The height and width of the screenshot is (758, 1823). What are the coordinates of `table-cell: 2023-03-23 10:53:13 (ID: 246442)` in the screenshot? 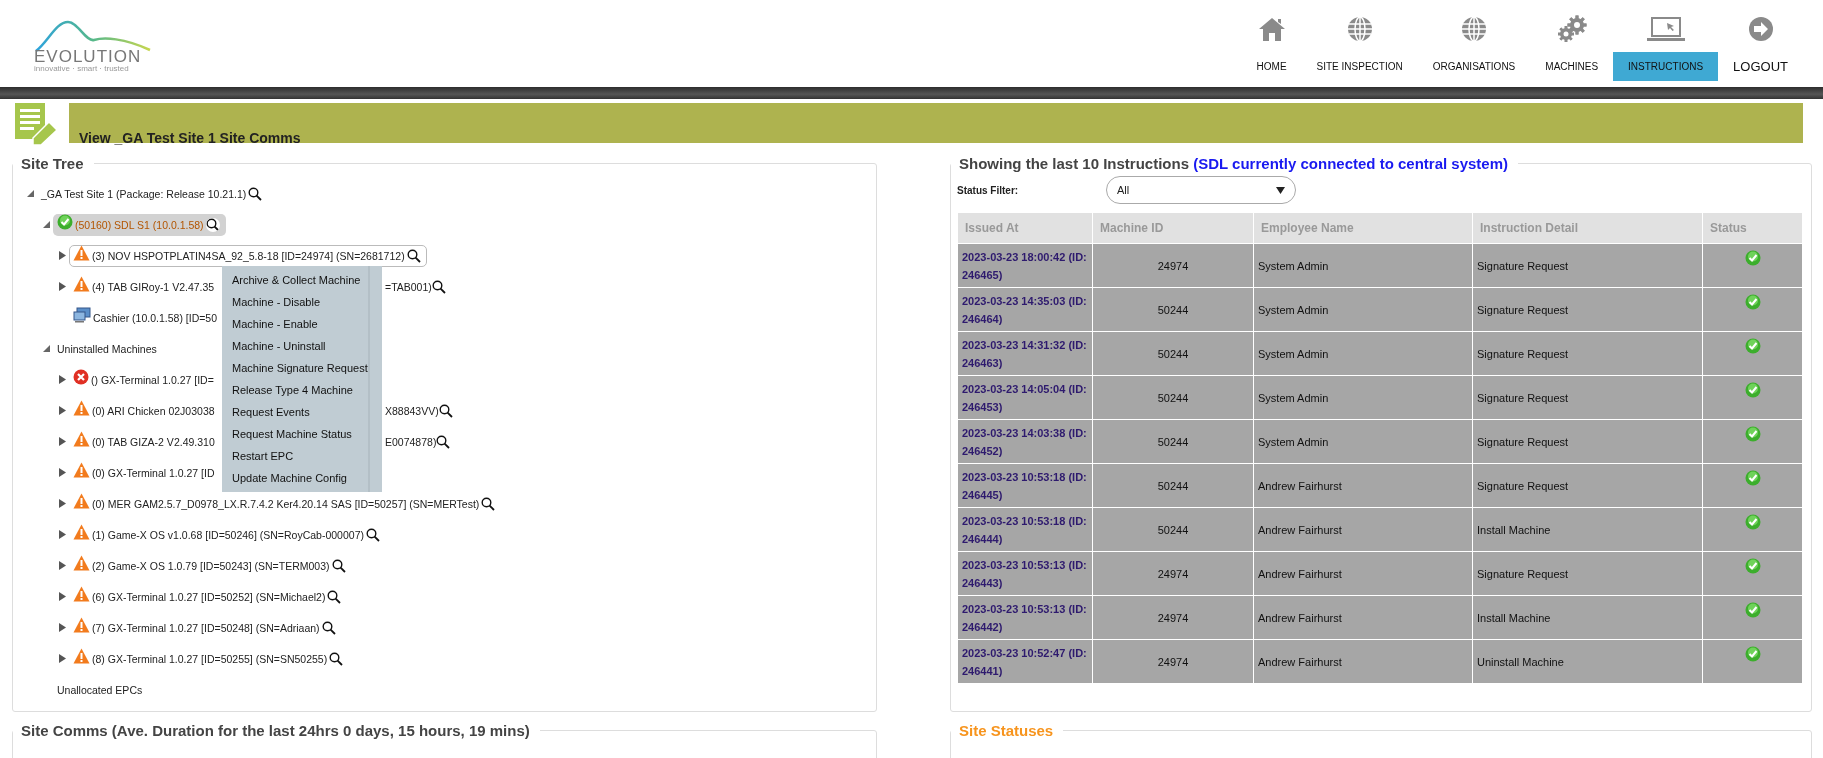 It's located at (1025, 617).